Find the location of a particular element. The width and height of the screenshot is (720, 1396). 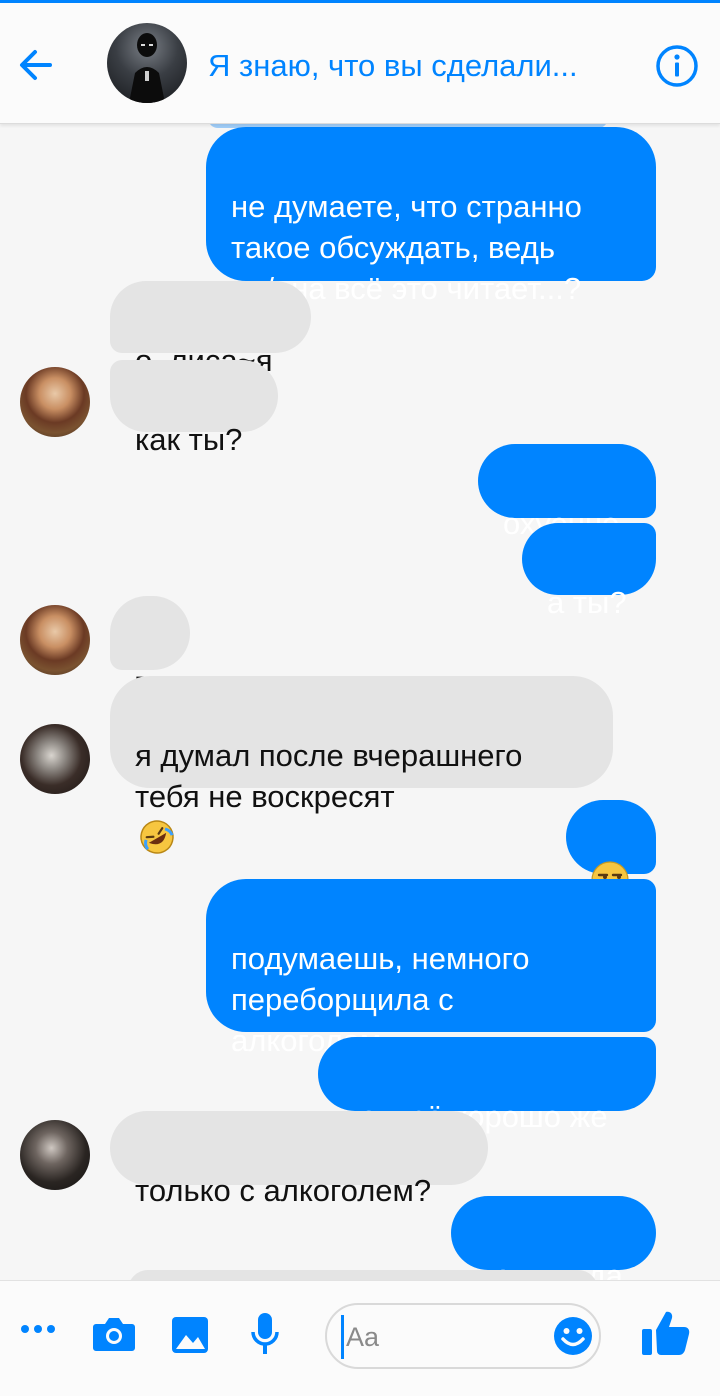

back-button is located at coordinates (36, 65).